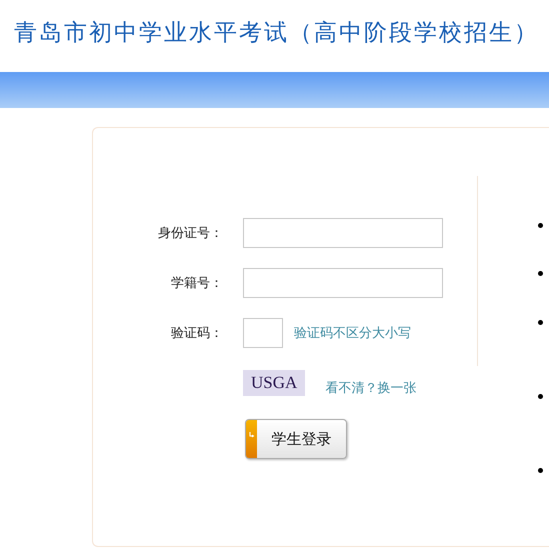 The image size is (549, 558). What do you see at coordinates (370, 388) in the screenshot?
I see `refresh-captcha-link: 看不清？换一张` at bounding box center [370, 388].